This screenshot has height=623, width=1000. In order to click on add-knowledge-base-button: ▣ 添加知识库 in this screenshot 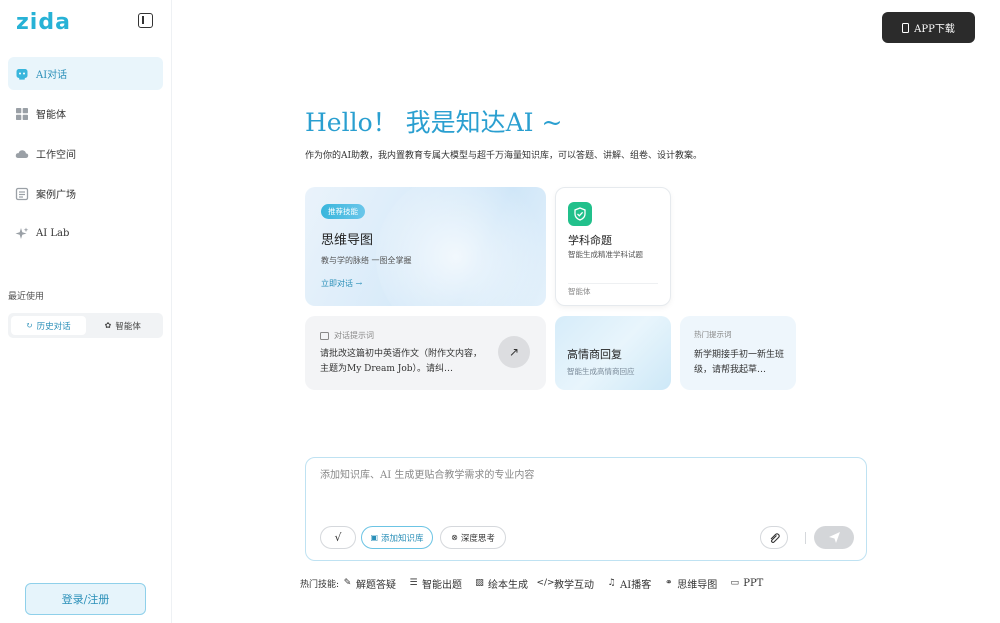, I will do `click(397, 537)`.